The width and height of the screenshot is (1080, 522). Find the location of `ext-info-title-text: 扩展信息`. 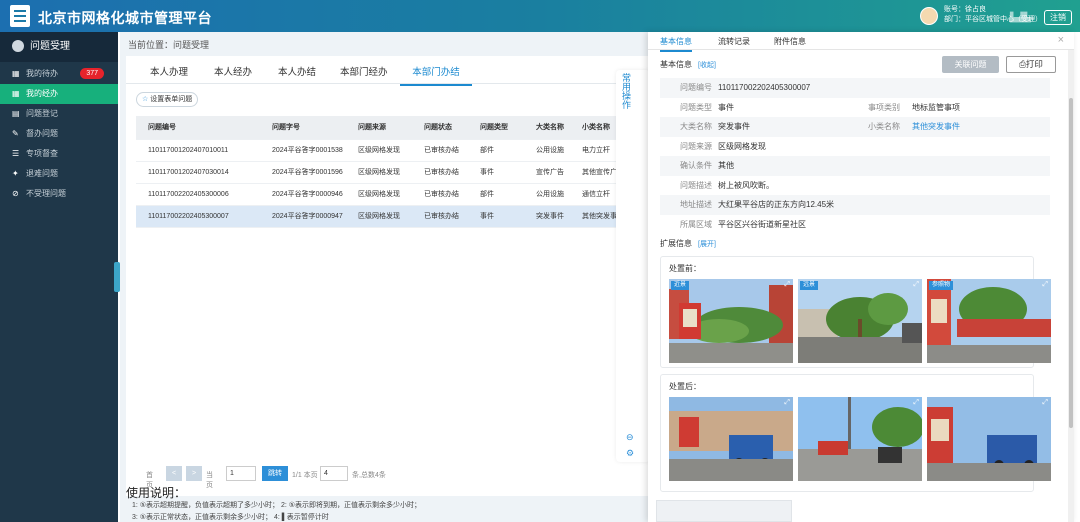

ext-info-title-text: 扩展信息 is located at coordinates (676, 243).